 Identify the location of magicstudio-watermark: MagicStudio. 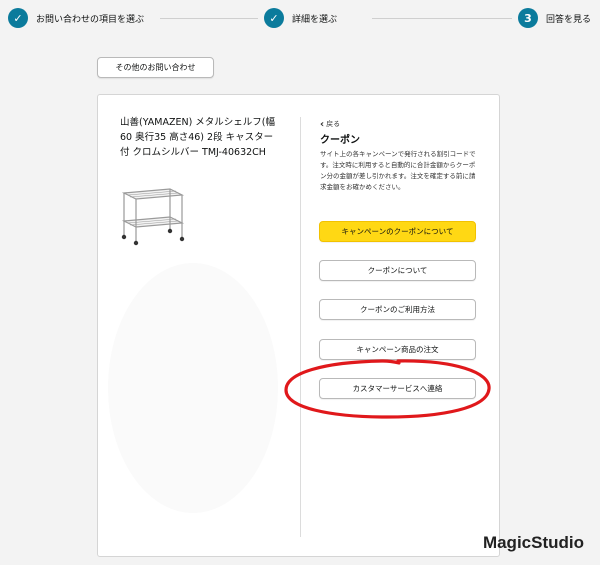
(533, 542).